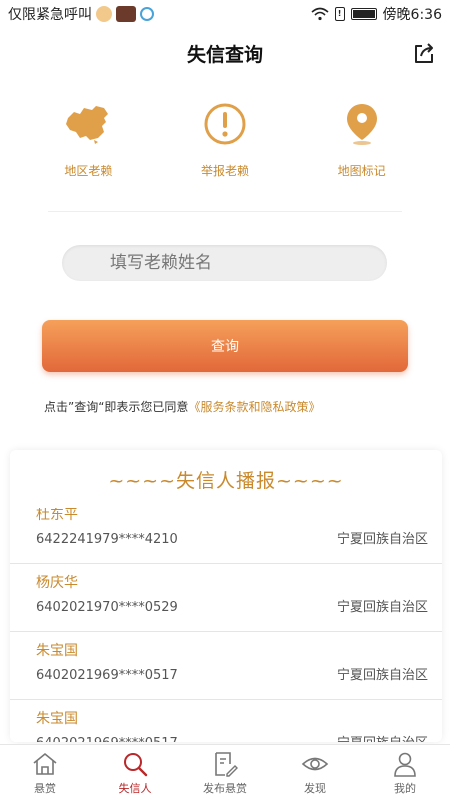 This screenshot has height=800, width=450. Describe the element at coordinates (107, 539) in the screenshot. I see `defaulter-id: 6422241979****4210` at that location.